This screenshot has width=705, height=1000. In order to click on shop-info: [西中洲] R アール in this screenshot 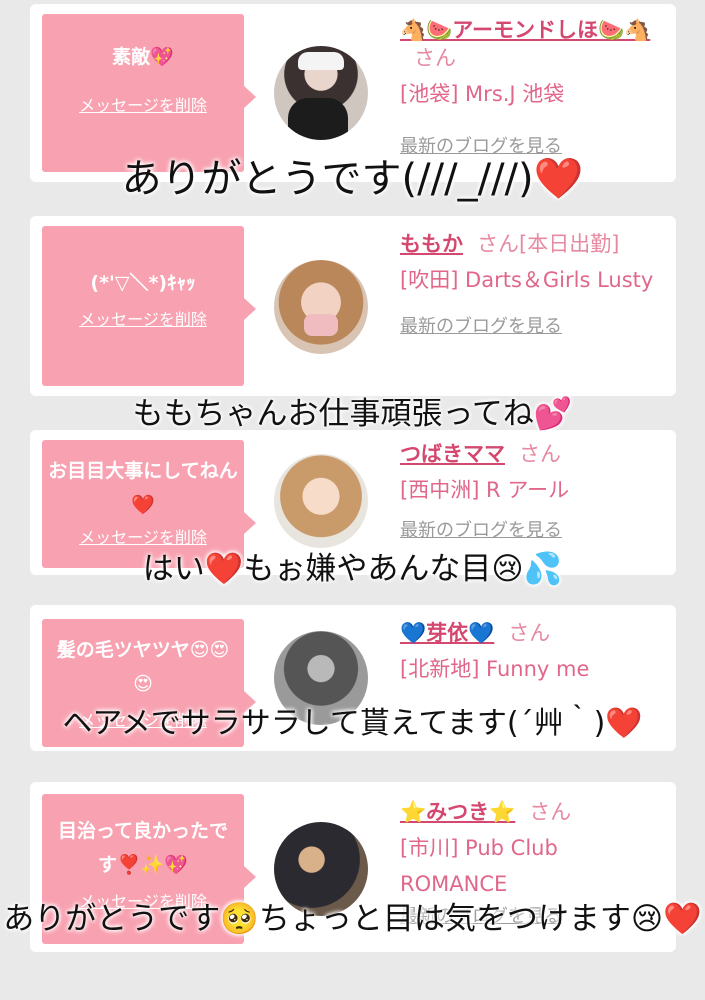, I will do `click(485, 490)`.